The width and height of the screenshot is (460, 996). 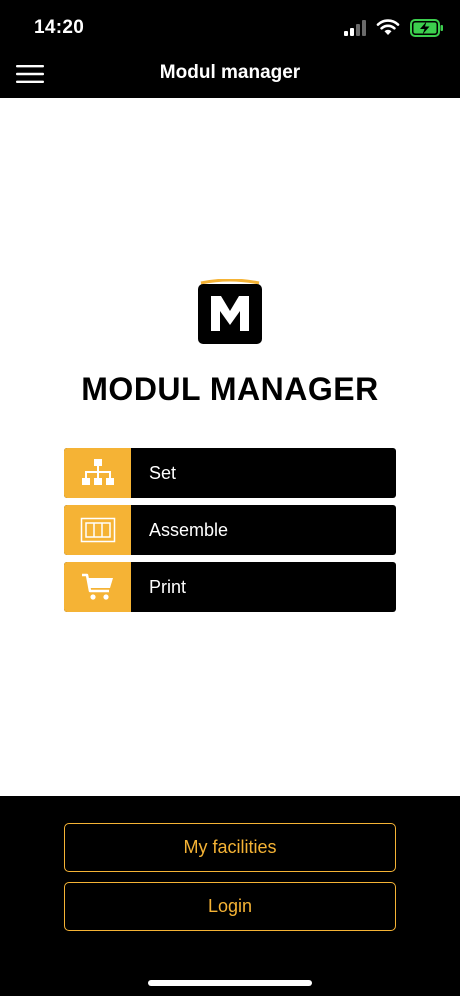 I want to click on my-facilities-button: My facilities, so click(x=230, y=847).